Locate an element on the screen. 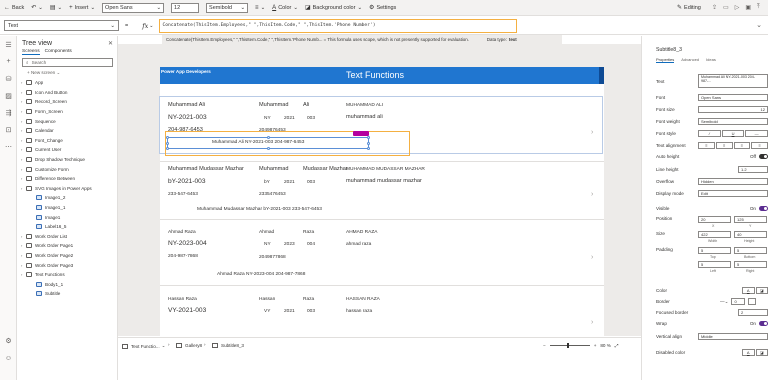  background-color-button: ◪ Background color ⌄ is located at coordinates (333, 8).